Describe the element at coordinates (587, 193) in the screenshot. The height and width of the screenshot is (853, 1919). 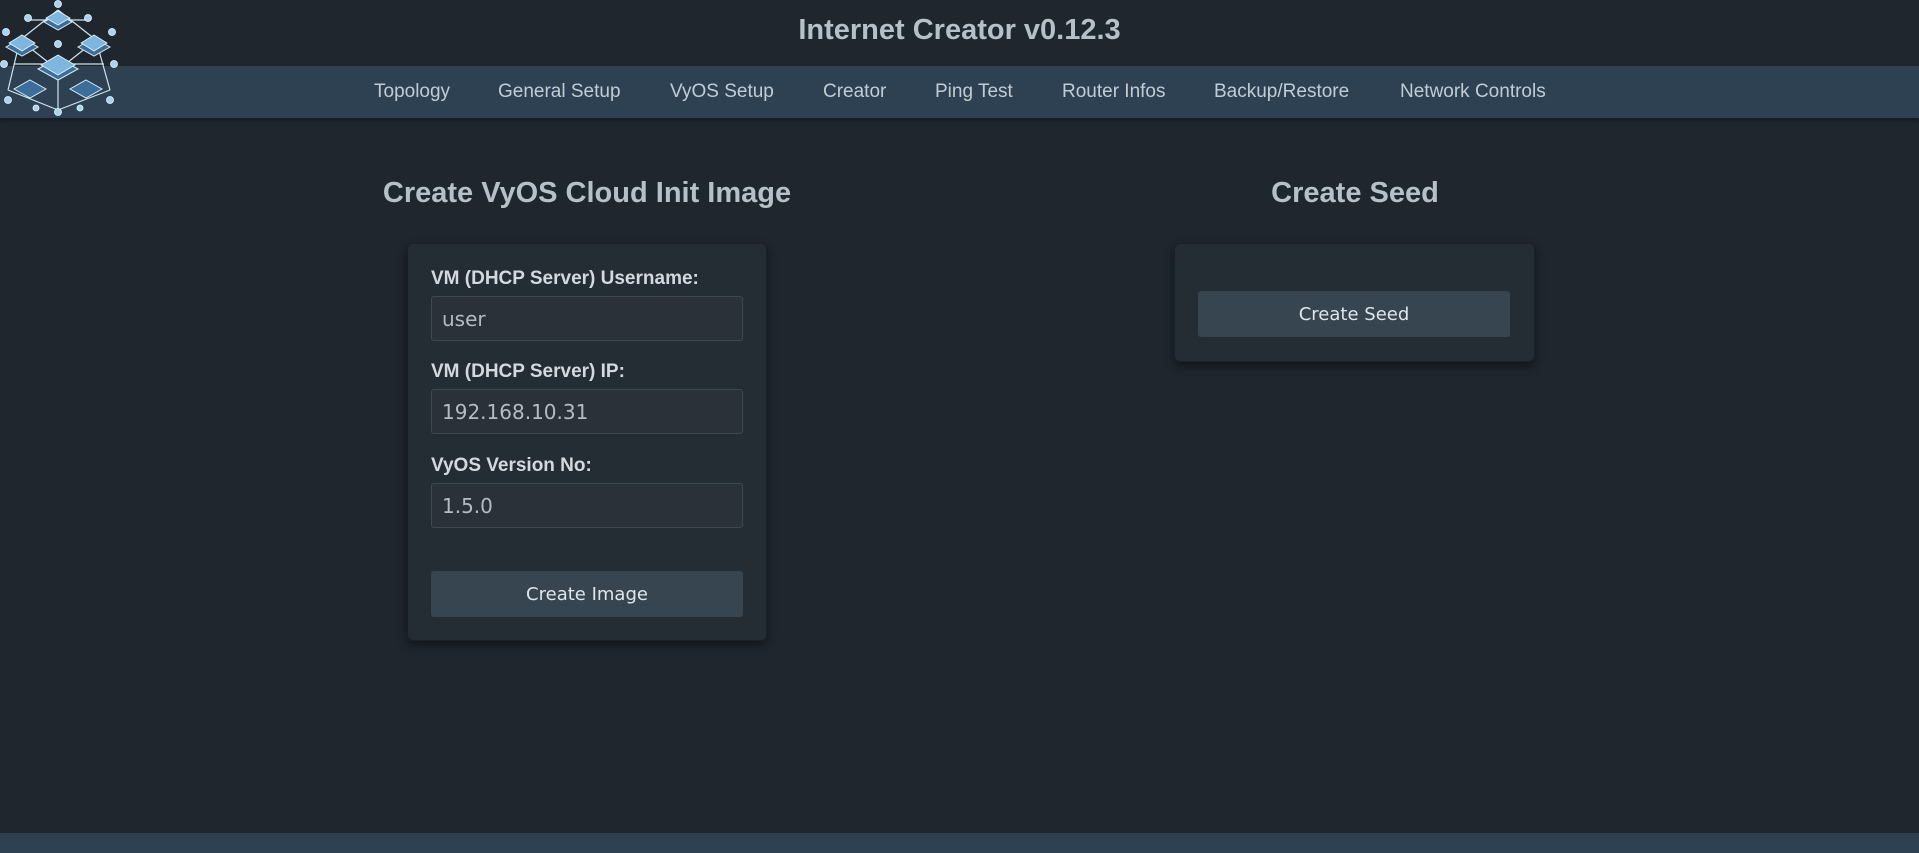
I see `create-image-title: Create VyOS Cloud Init Image` at that location.